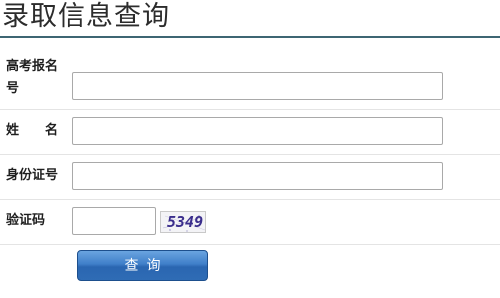 The image size is (500, 298). I want to click on captcha-image: 5349, so click(183, 222).